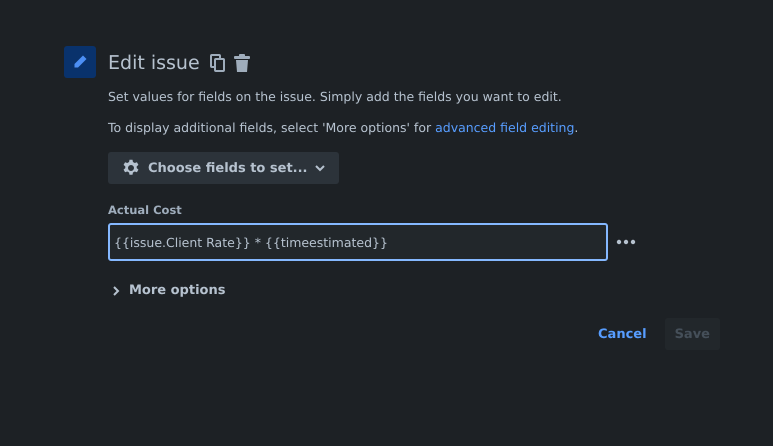 The width and height of the screenshot is (773, 446). Describe the element at coordinates (154, 63) in the screenshot. I see `panel-title: Edit issue` at that location.